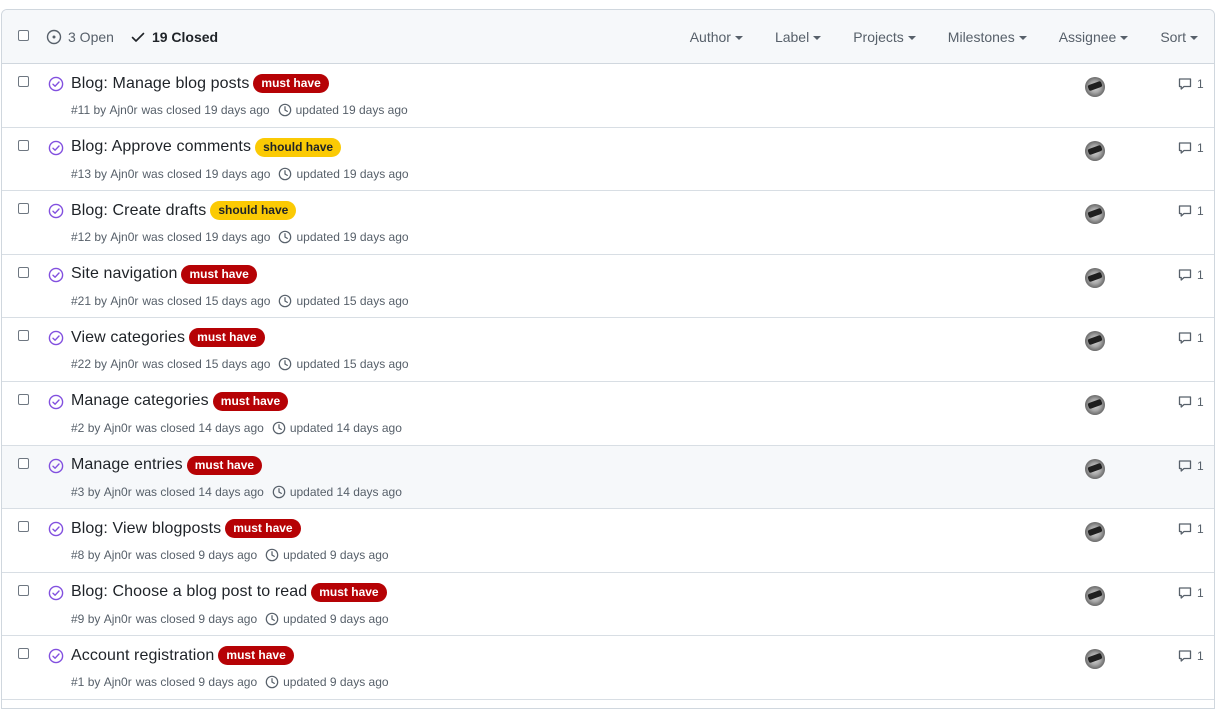 This screenshot has width=1217, height=709. What do you see at coordinates (78, 682) in the screenshot?
I see `issue-number: #1` at bounding box center [78, 682].